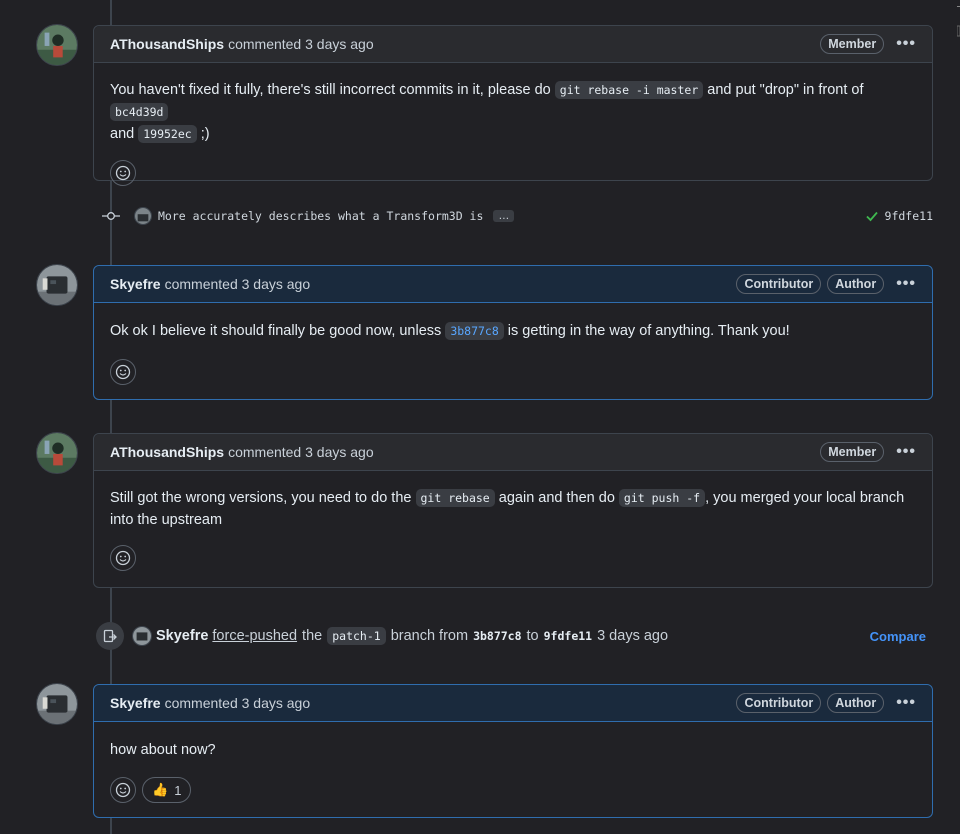 The height and width of the screenshot is (834, 960). What do you see at coordinates (556, 498) in the screenshot?
I see `body-text: again and then do` at bounding box center [556, 498].